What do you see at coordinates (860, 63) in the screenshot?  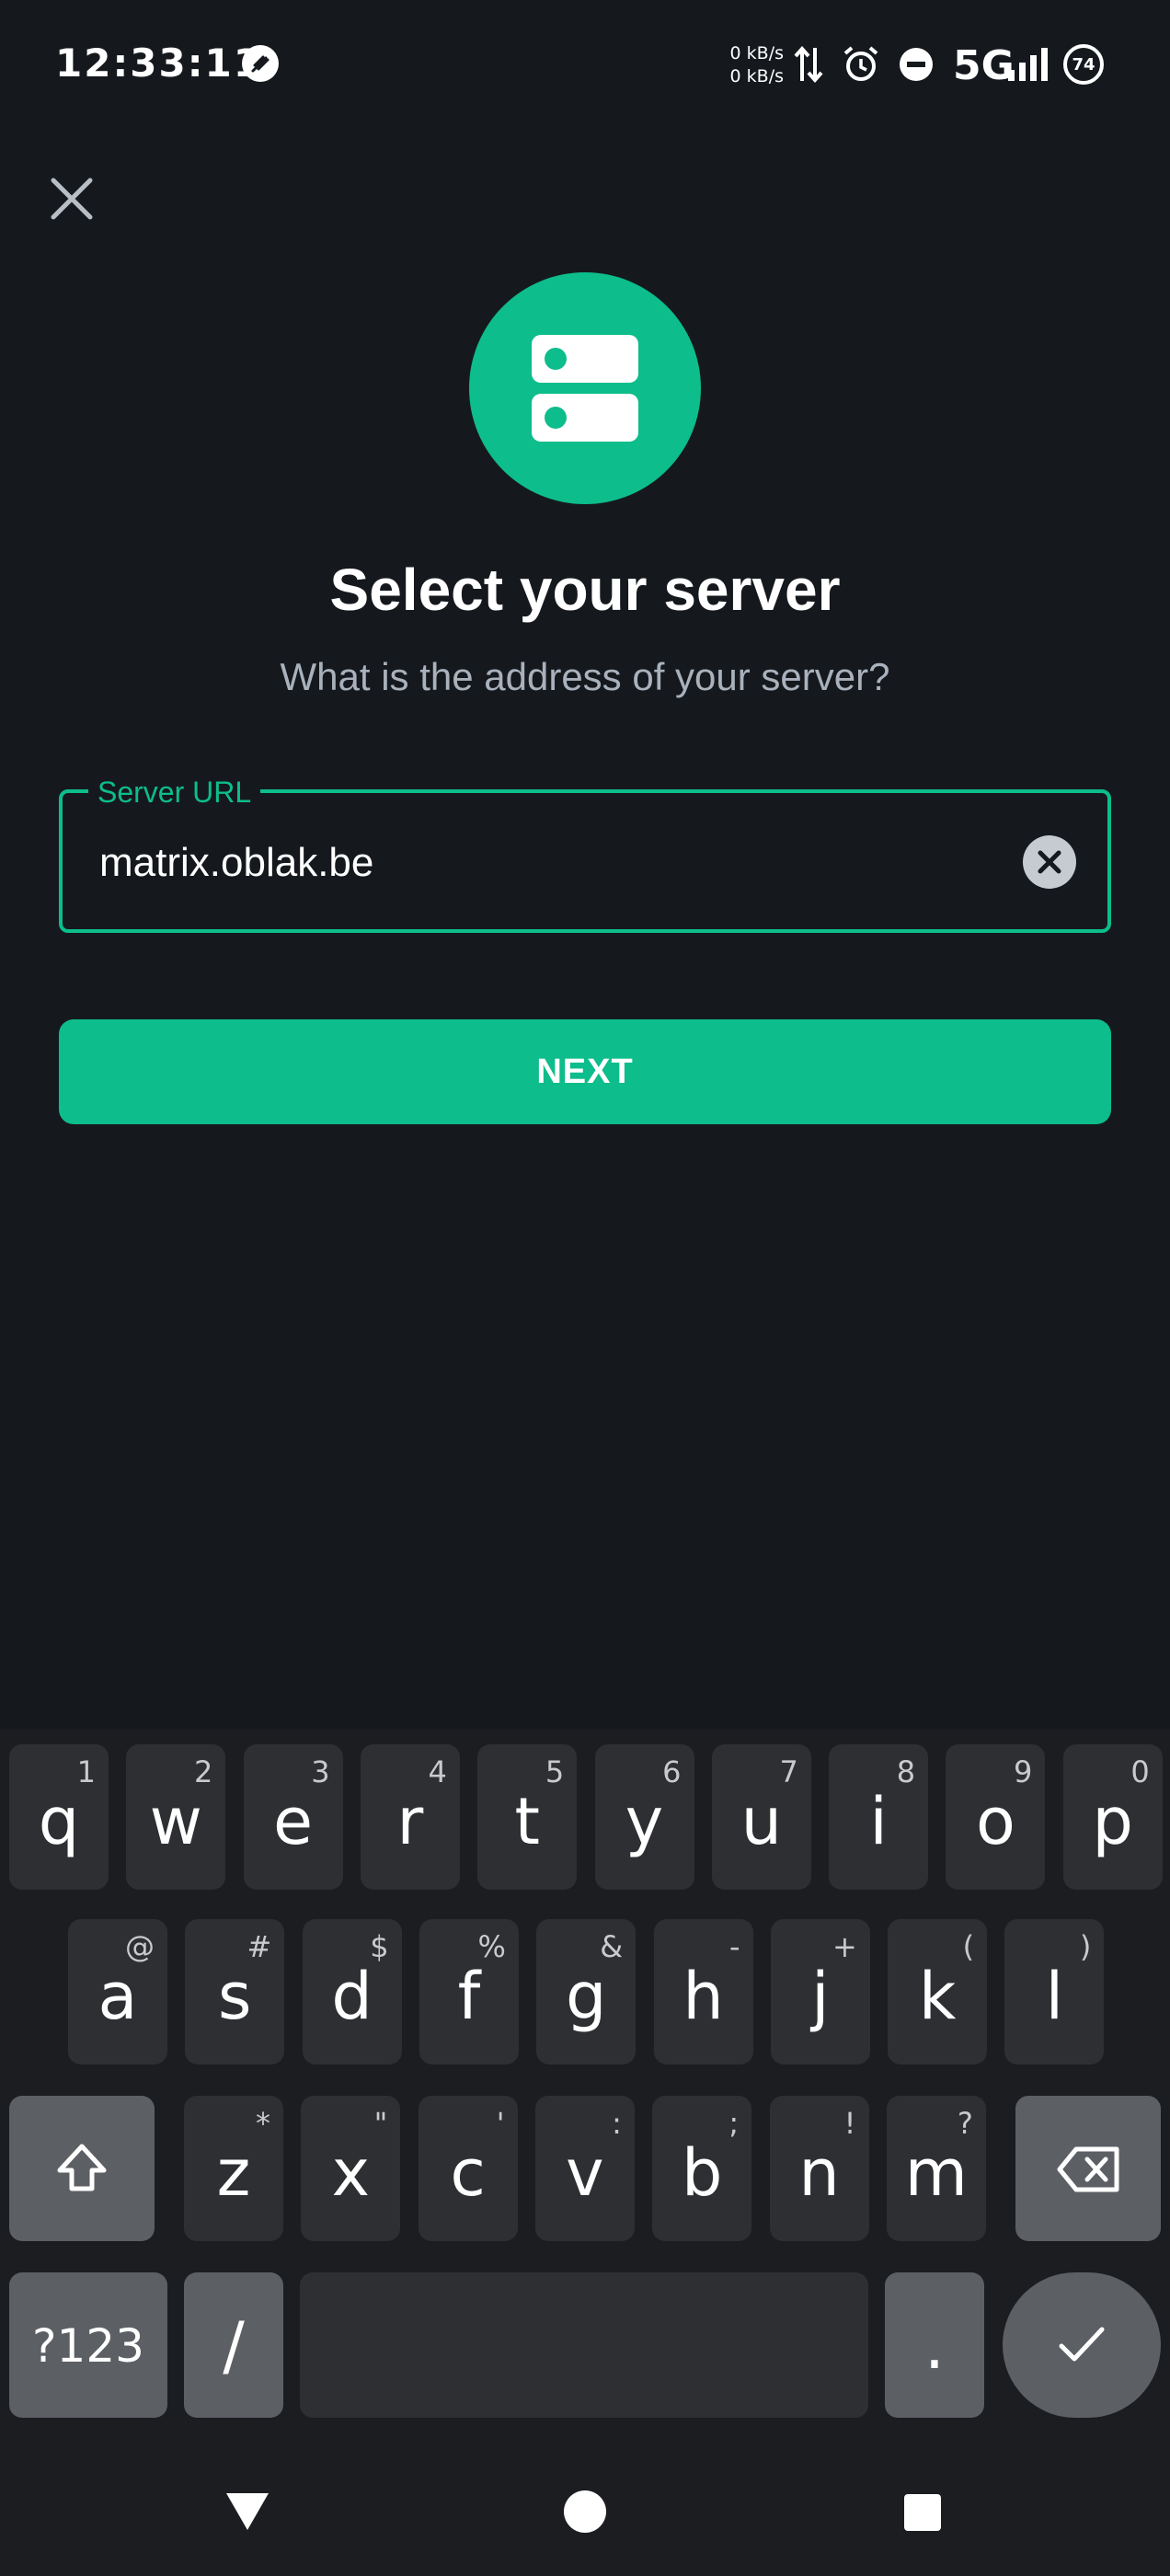 I see `alarm-icon` at bounding box center [860, 63].